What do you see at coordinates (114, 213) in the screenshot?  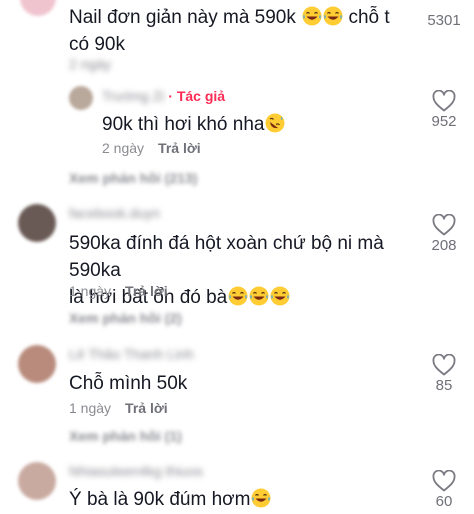 I see `username: facebook.duyn` at bounding box center [114, 213].